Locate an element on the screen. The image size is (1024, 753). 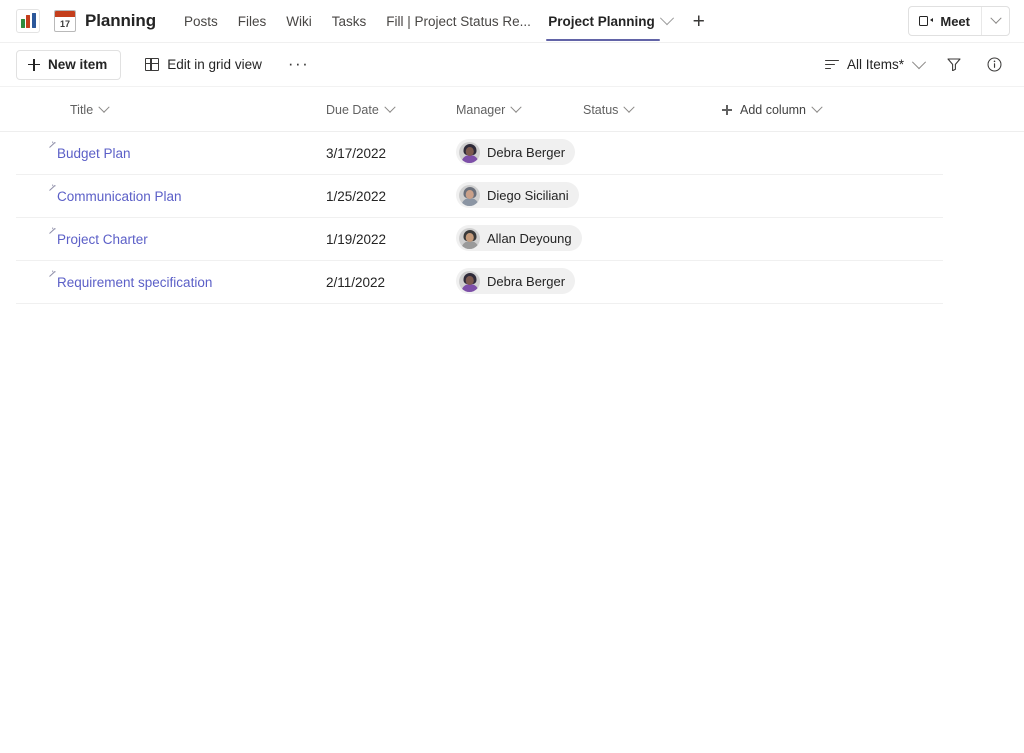
camera-icon is located at coordinates (926, 21).